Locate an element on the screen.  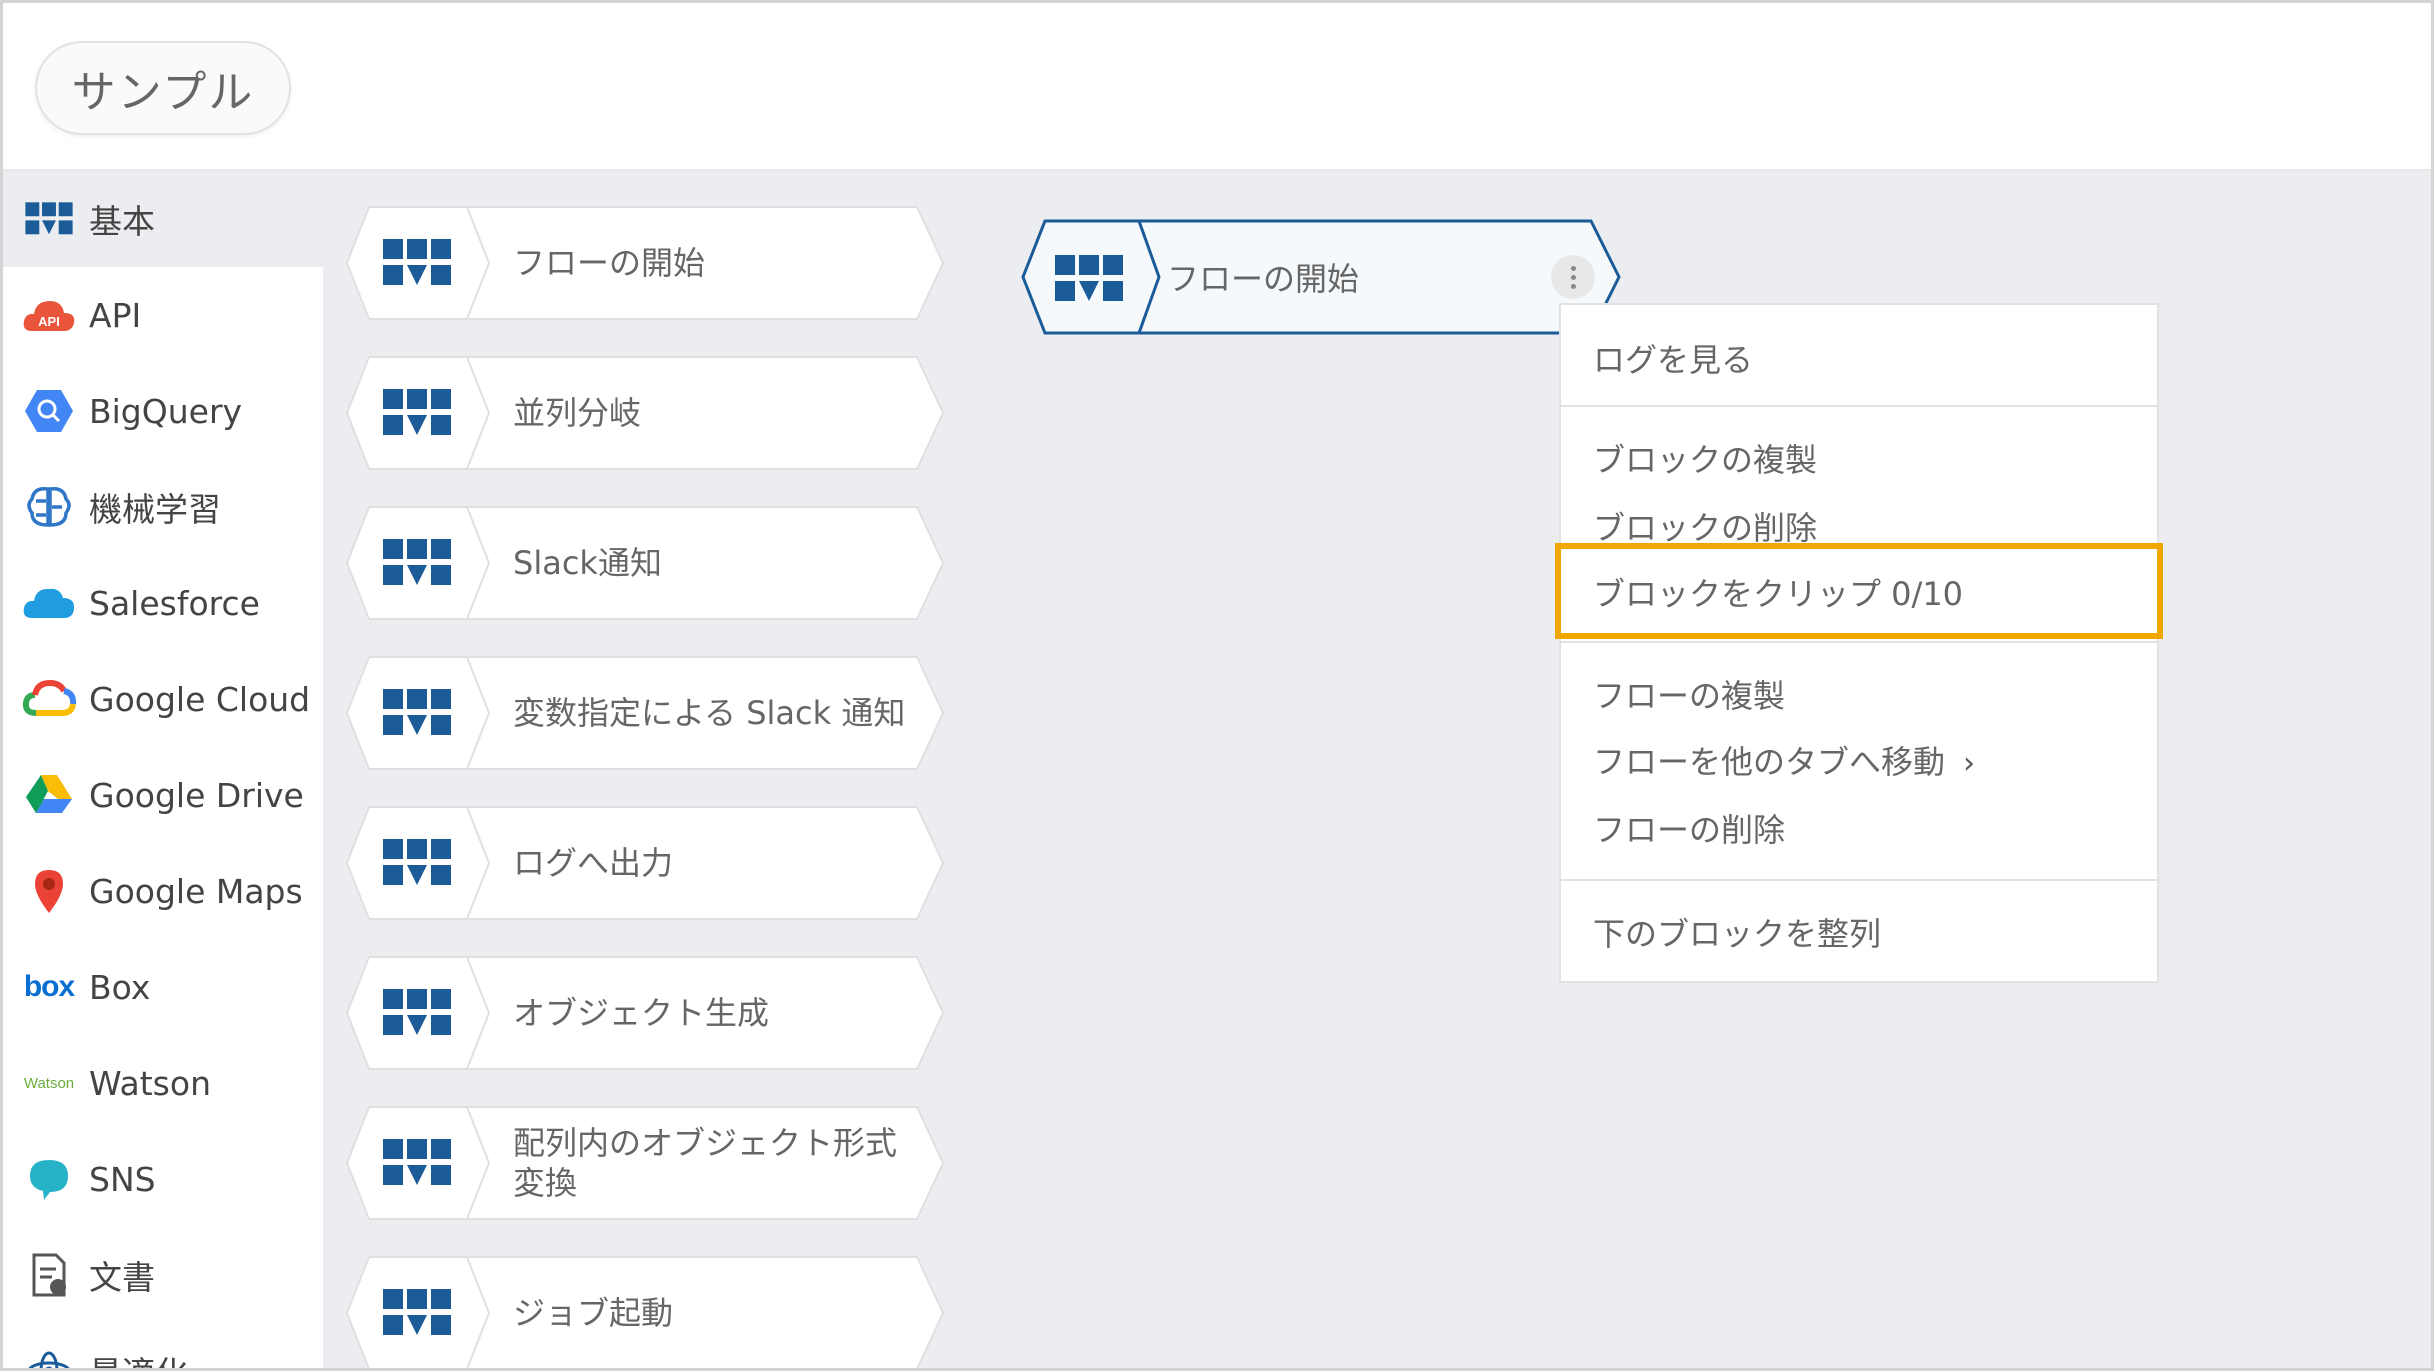
category-watson: Watson Watson is located at coordinates (163, 1083).